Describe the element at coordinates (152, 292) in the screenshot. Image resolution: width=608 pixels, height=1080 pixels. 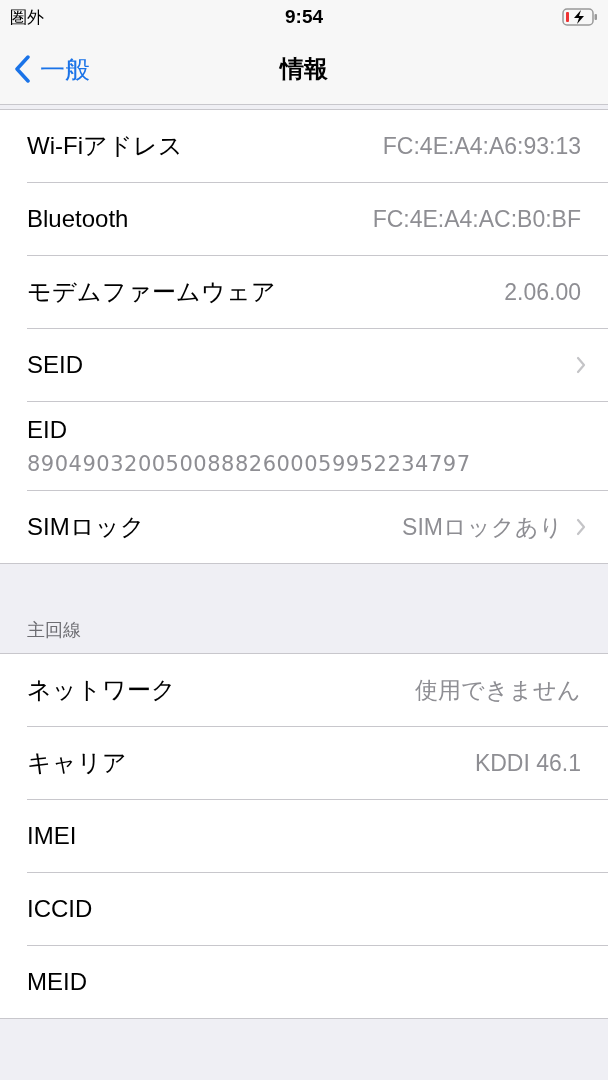
I see `row-label: モデムファームウェア` at that location.